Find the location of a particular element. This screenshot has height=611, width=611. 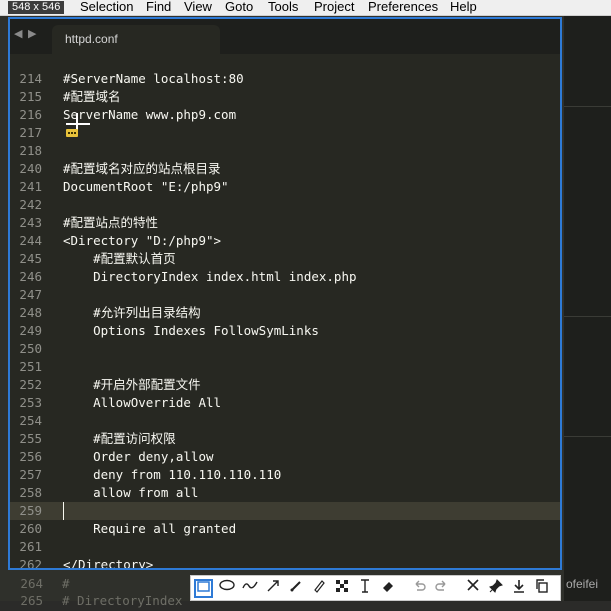

line-text: <Directory "D:/php9"> is located at coordinates (142, 240).